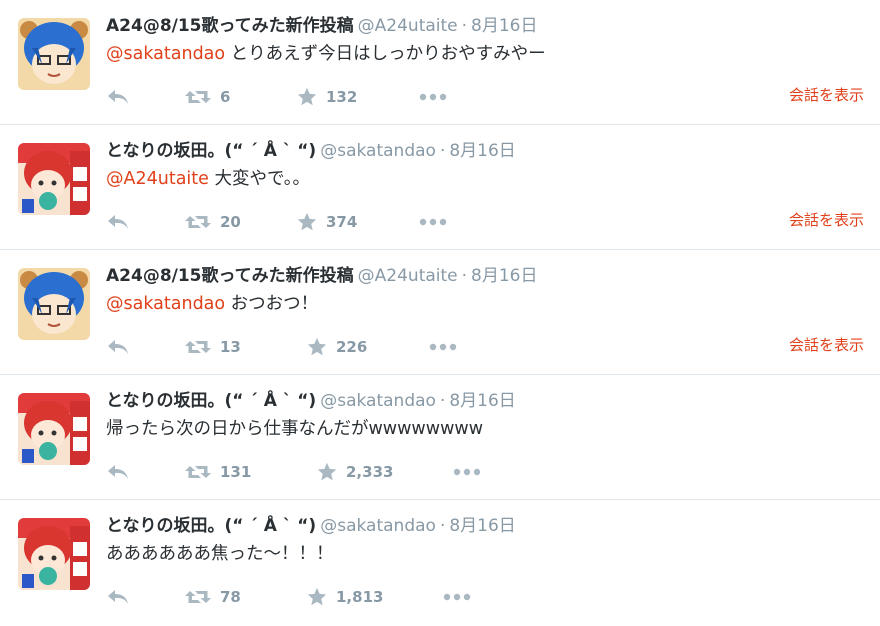 The height and width of the screenshot is (626, 880). Describe the element at coordinates (212, 222) in the screenshot. I see `retweet-button: 20` at that location.